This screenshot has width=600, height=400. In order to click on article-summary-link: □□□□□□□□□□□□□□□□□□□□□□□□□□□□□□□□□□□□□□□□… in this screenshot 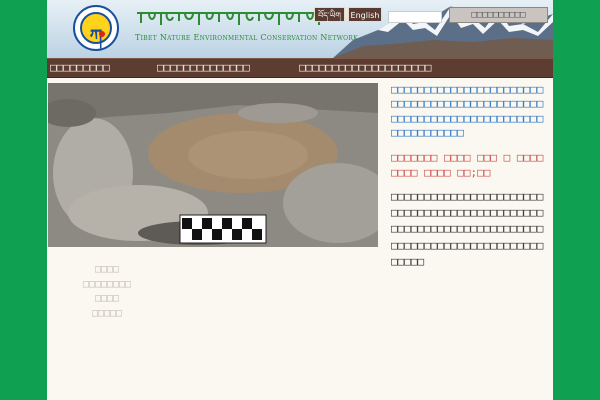, I will do `click(470, 112)`.